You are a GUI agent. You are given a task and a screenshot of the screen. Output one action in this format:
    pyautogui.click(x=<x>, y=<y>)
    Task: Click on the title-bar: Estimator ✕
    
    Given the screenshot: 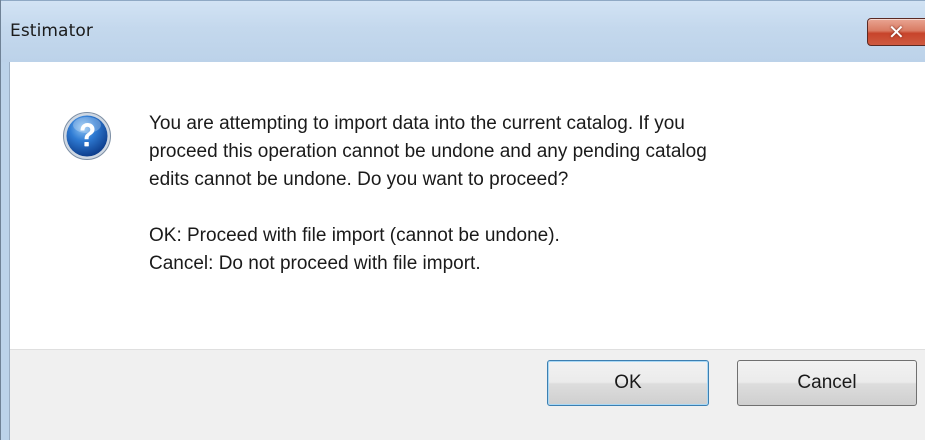 What is the action you would take?
    pyautogui.click(x=463, y=31)
    